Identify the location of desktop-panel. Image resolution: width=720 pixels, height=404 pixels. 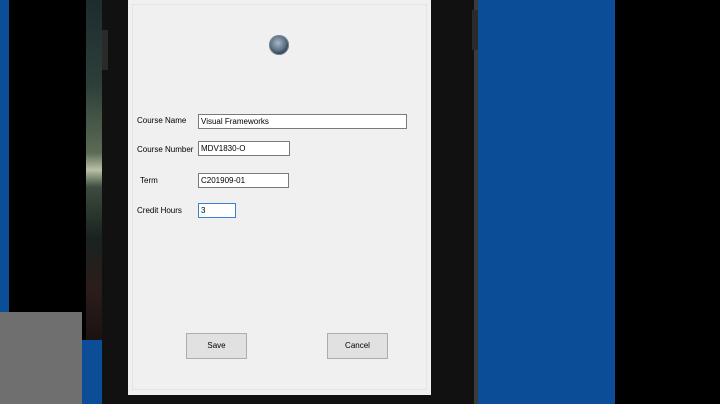
(41, 358).